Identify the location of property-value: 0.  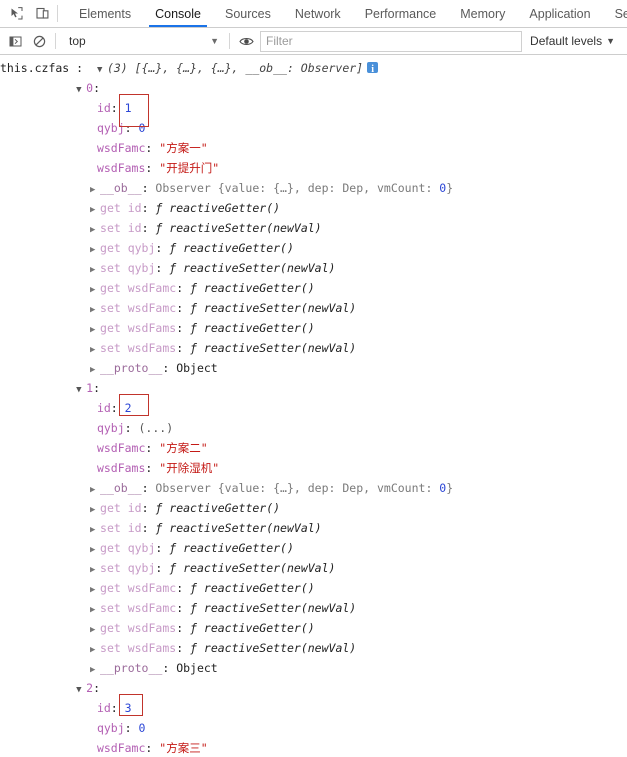
(142, 728).